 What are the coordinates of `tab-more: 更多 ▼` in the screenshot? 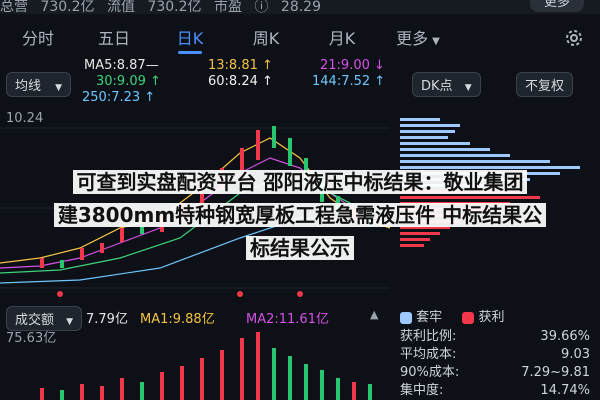 It's located at (418, 39).